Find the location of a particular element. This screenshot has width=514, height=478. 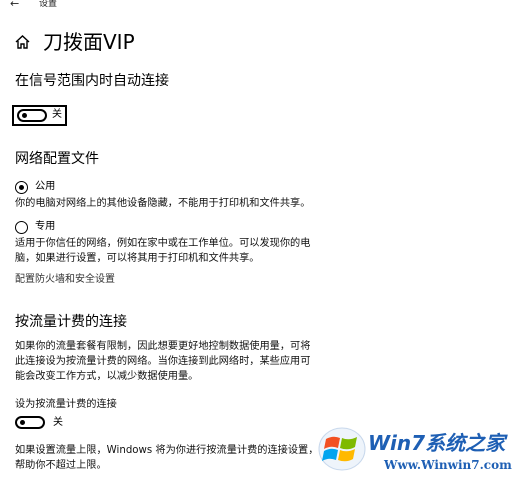

app-title: 设置 is located at coordinates (48, 4).